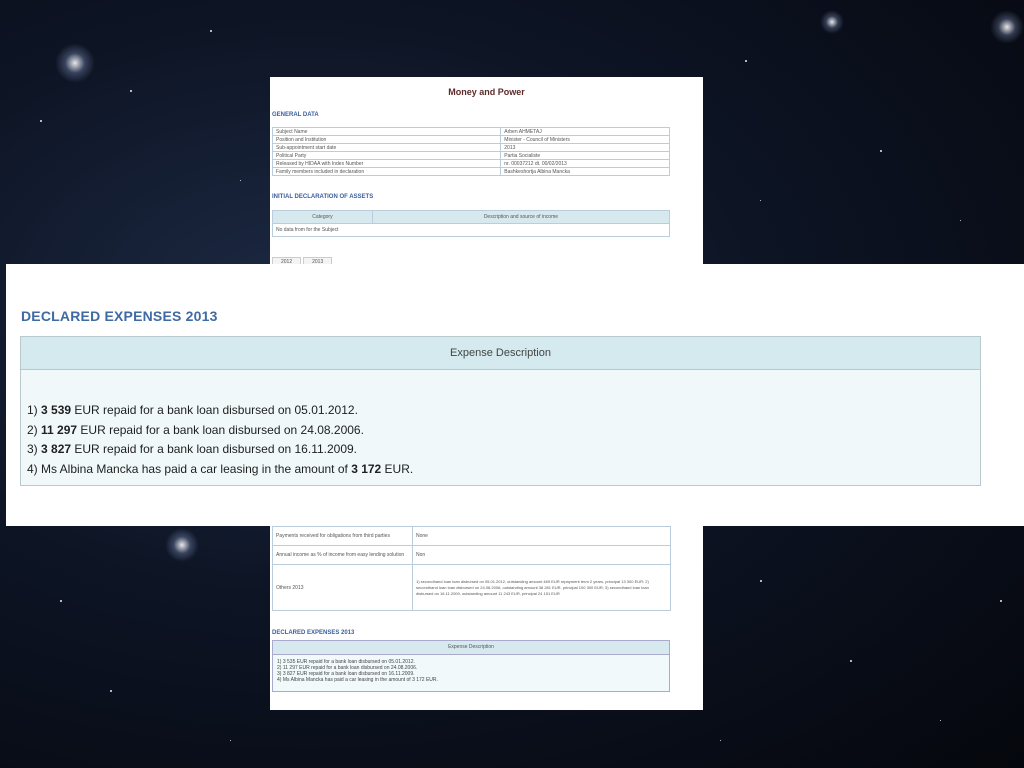 This screenshot has width=1024, height=768. Describe the element at coordinates (56, 449) in the screenshot. I see `expense-amount: 3 827` at that location.